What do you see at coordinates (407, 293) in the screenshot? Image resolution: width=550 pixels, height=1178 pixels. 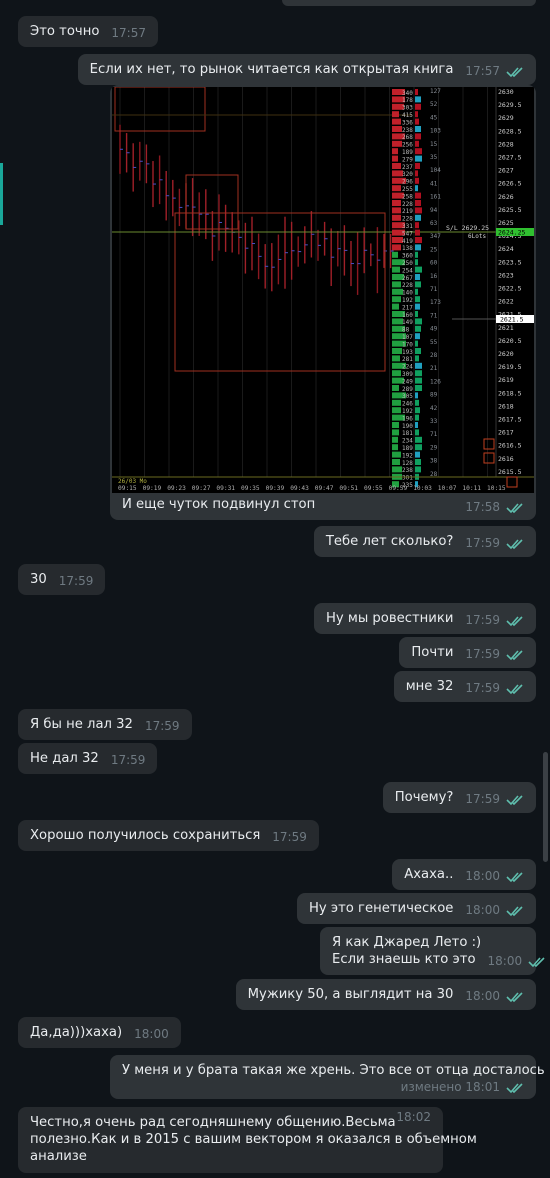 I see `volume-label: 140` at bounding box center [407, 293].